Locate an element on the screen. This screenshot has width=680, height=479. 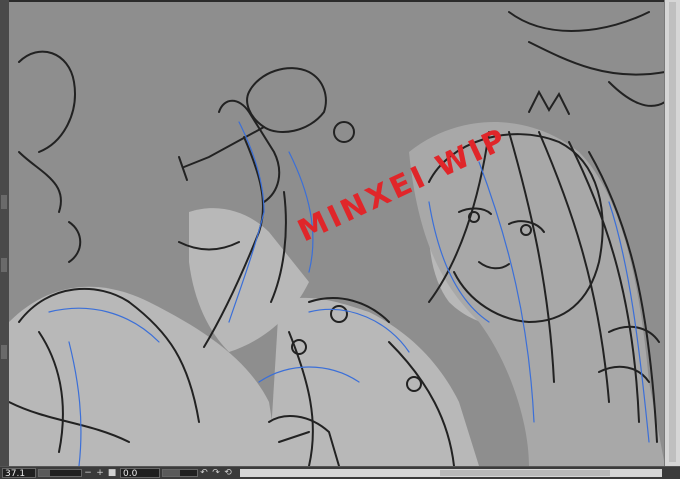
horizontal-scroll-thumb is located at coordinates (525, 473).